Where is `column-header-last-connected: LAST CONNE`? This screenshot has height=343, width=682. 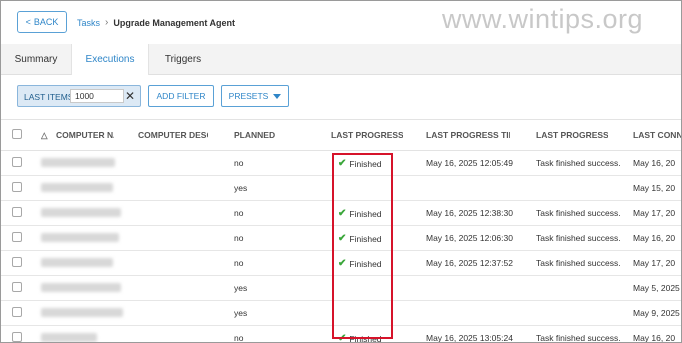 column-header-last-connected: LAST CONNE is located at coordinates (657, 135).